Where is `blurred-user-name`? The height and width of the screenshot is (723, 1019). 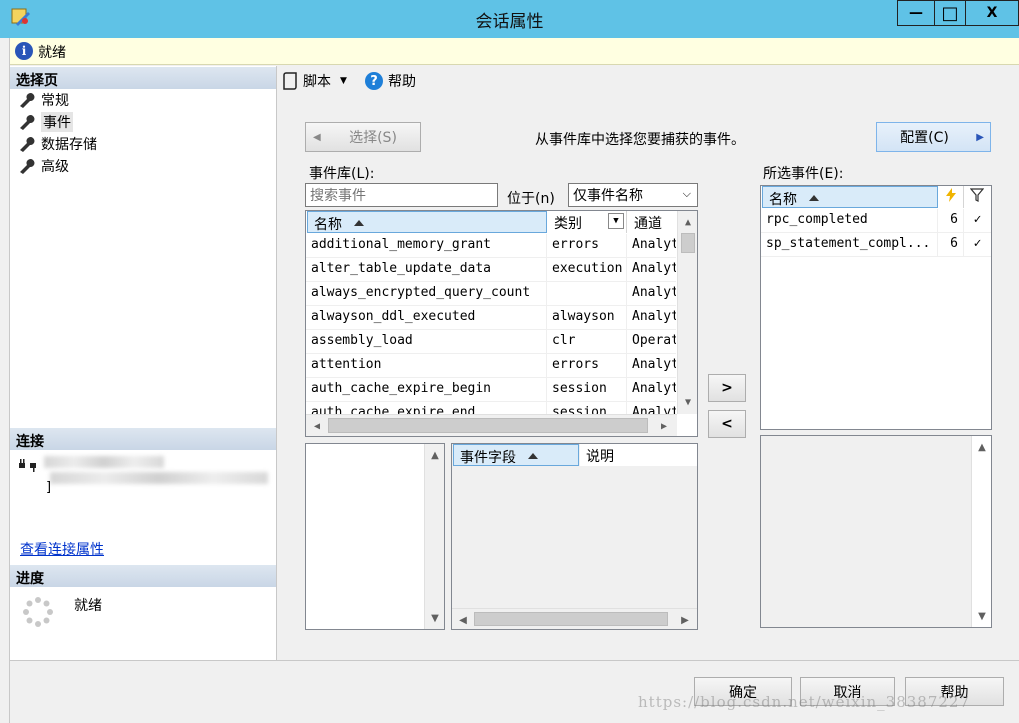 blurred-user-name is located at coordinates (159, 478).